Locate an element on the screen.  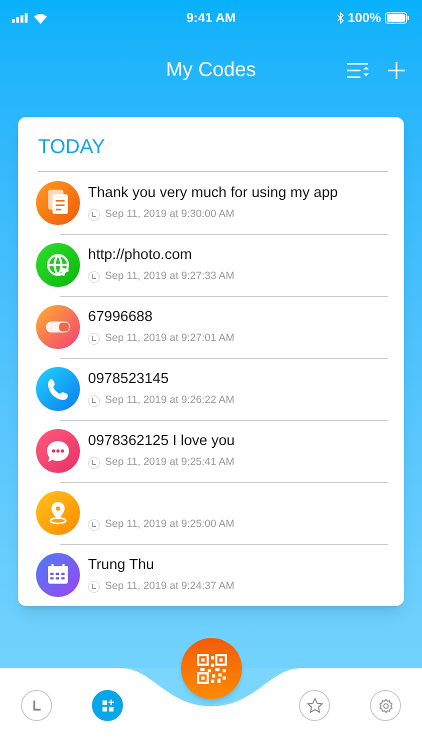
qr-code-tab is located at coordinates (107, 705).